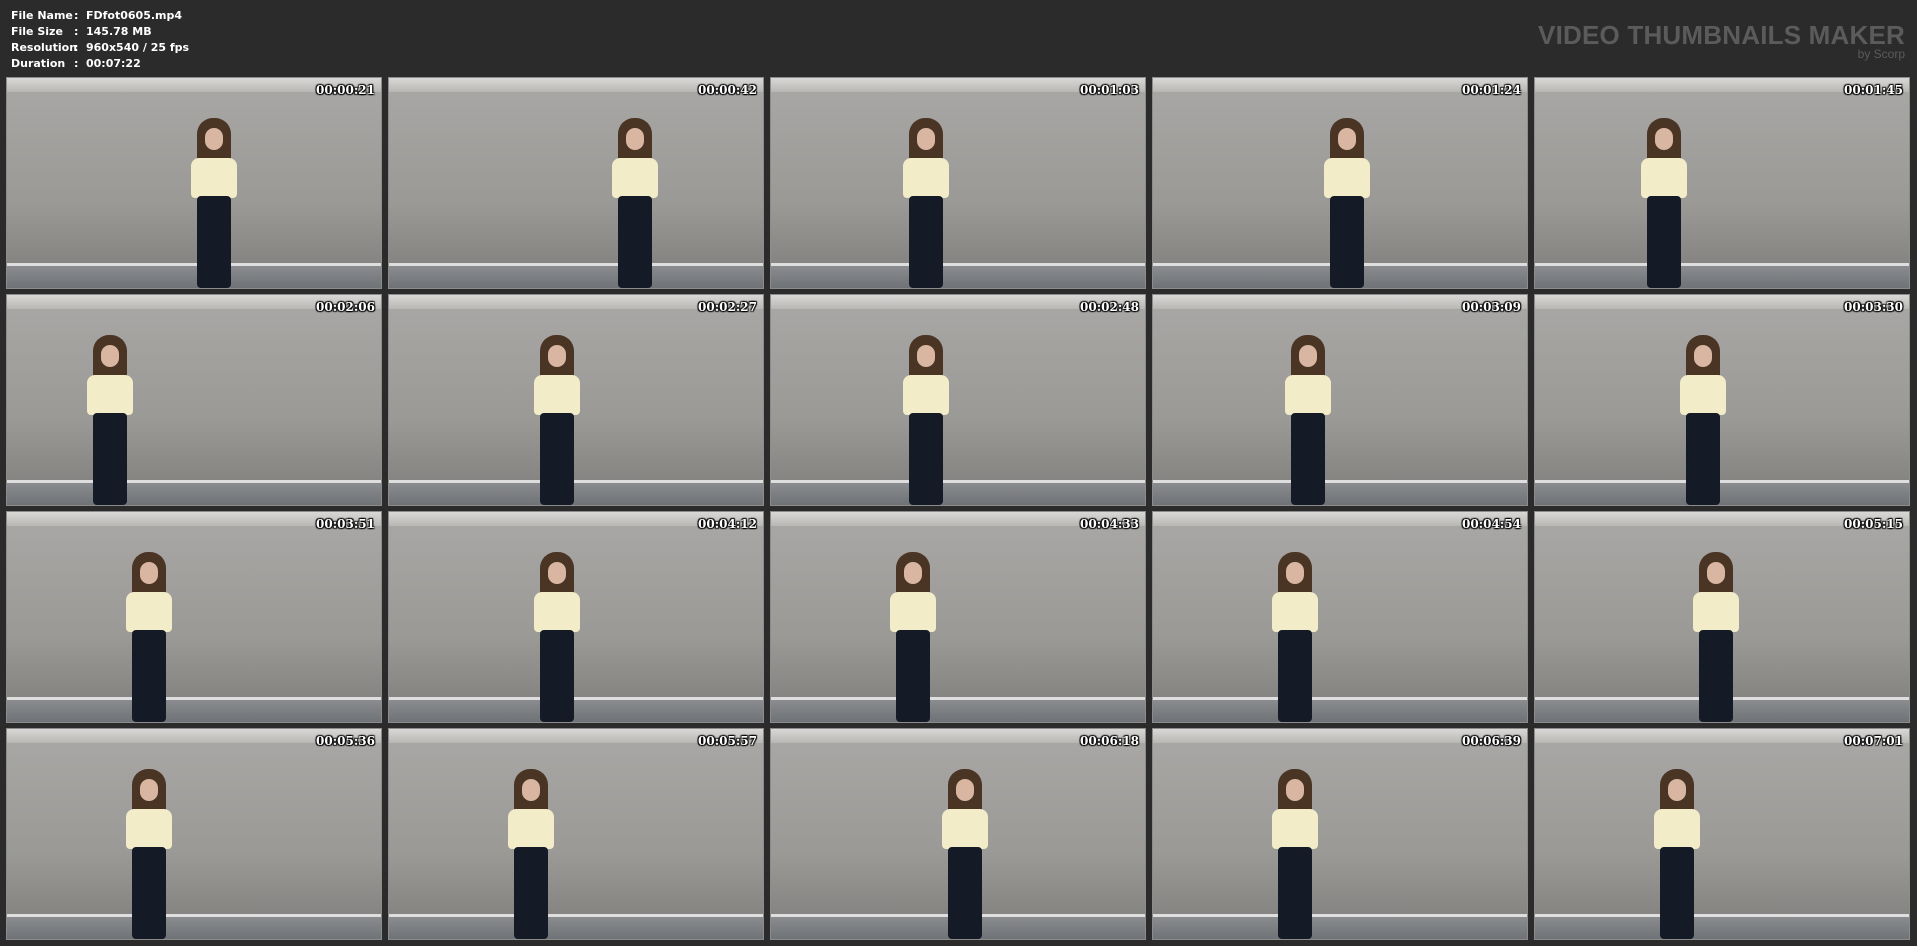 The height and width of the screenshot is (946, 1917). I want to click on thumbnail: 00:06:39, so click(1340, 834).